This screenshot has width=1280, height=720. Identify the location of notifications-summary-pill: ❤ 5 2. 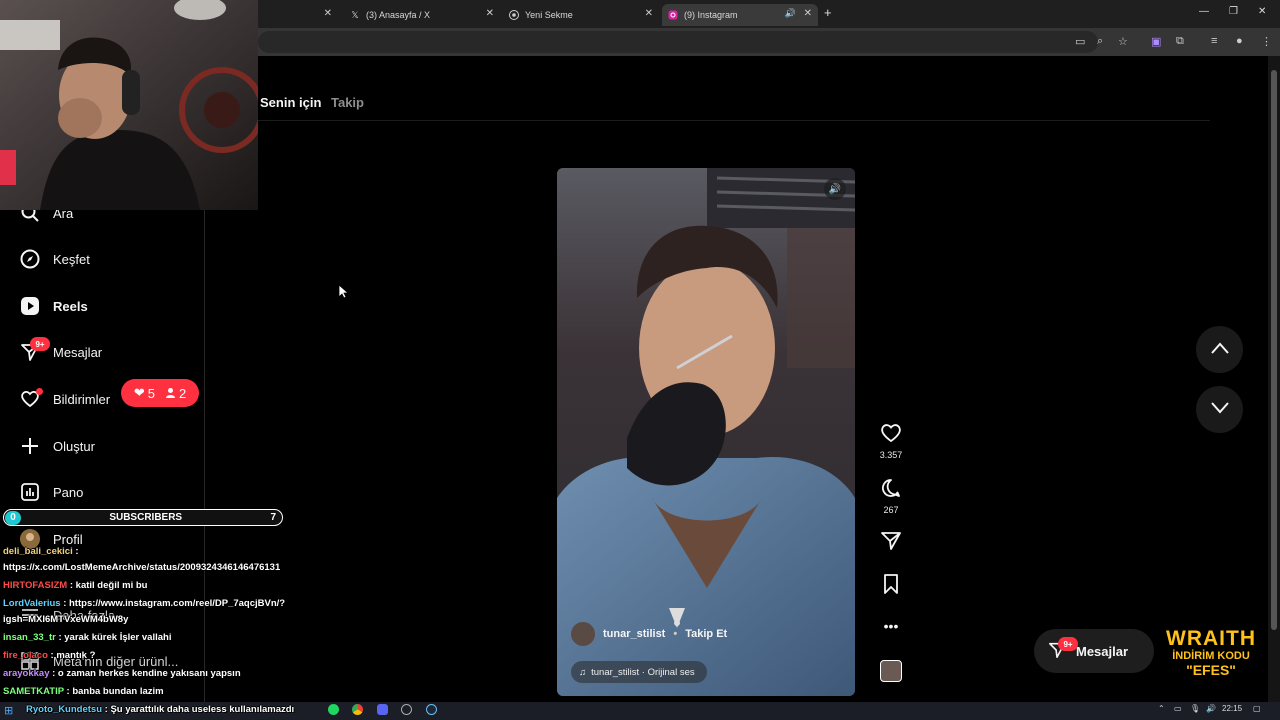
(160, 393).